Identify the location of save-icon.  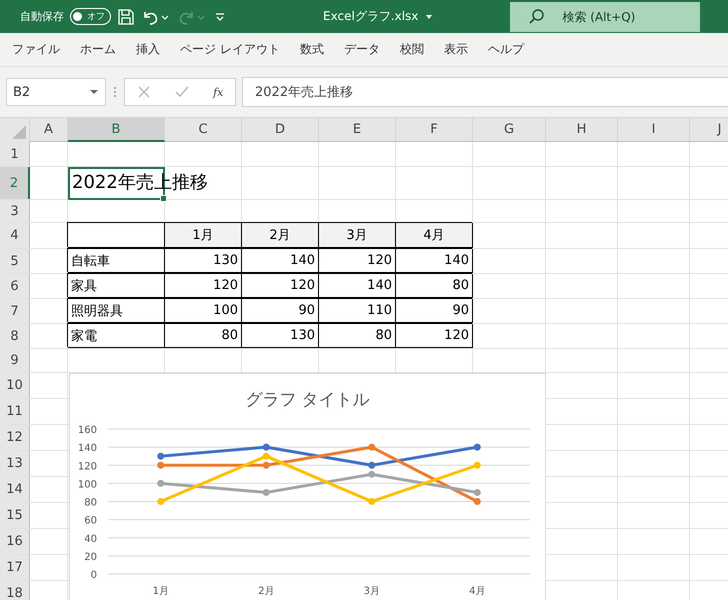
(126, 17).